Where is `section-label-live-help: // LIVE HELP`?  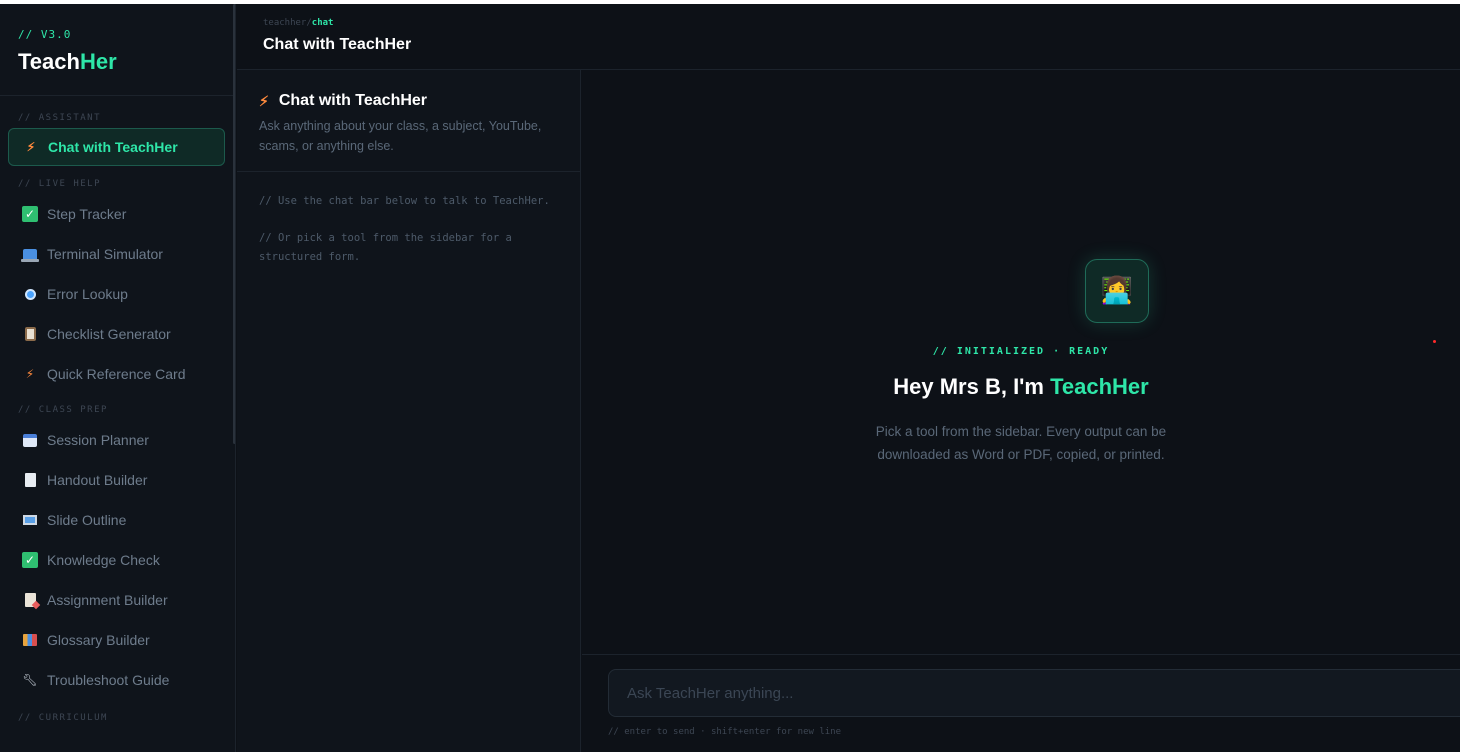
section-label-live-help: // LIVE HELP is located at coordinates (60, 184).